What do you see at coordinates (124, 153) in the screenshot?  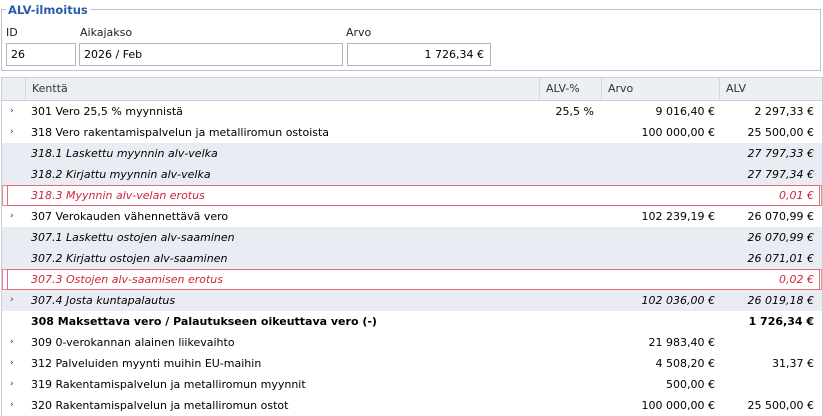 I see `row-field-name: 318.1 Laskettu myynnin alv-velka` at bounding box center [124, 153].